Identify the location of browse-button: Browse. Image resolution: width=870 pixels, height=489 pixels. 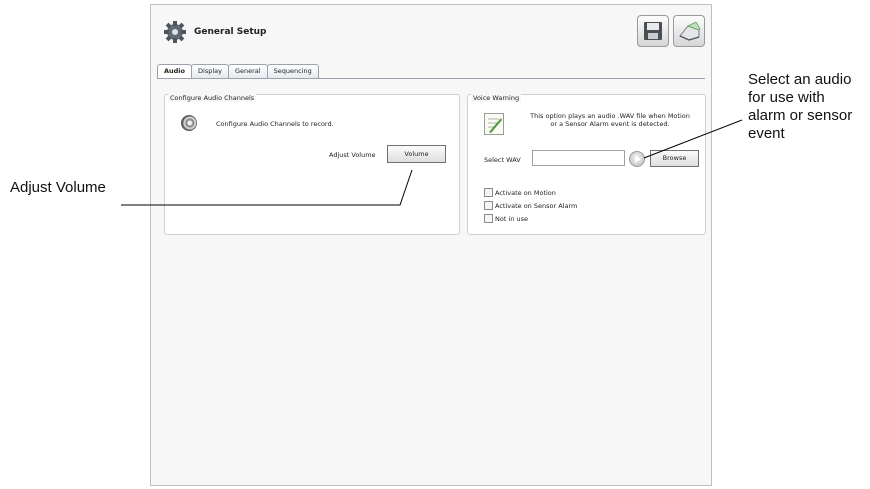
(674, 158).